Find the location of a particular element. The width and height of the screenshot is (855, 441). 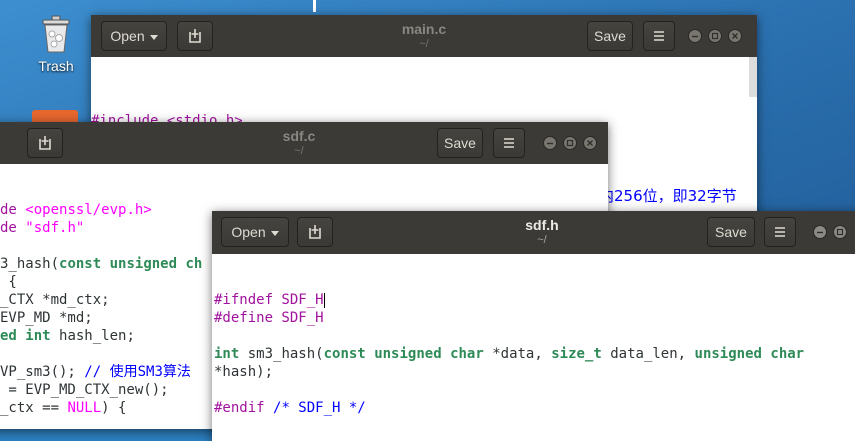

code-line: *hash); is located at coordinates (534, 372).